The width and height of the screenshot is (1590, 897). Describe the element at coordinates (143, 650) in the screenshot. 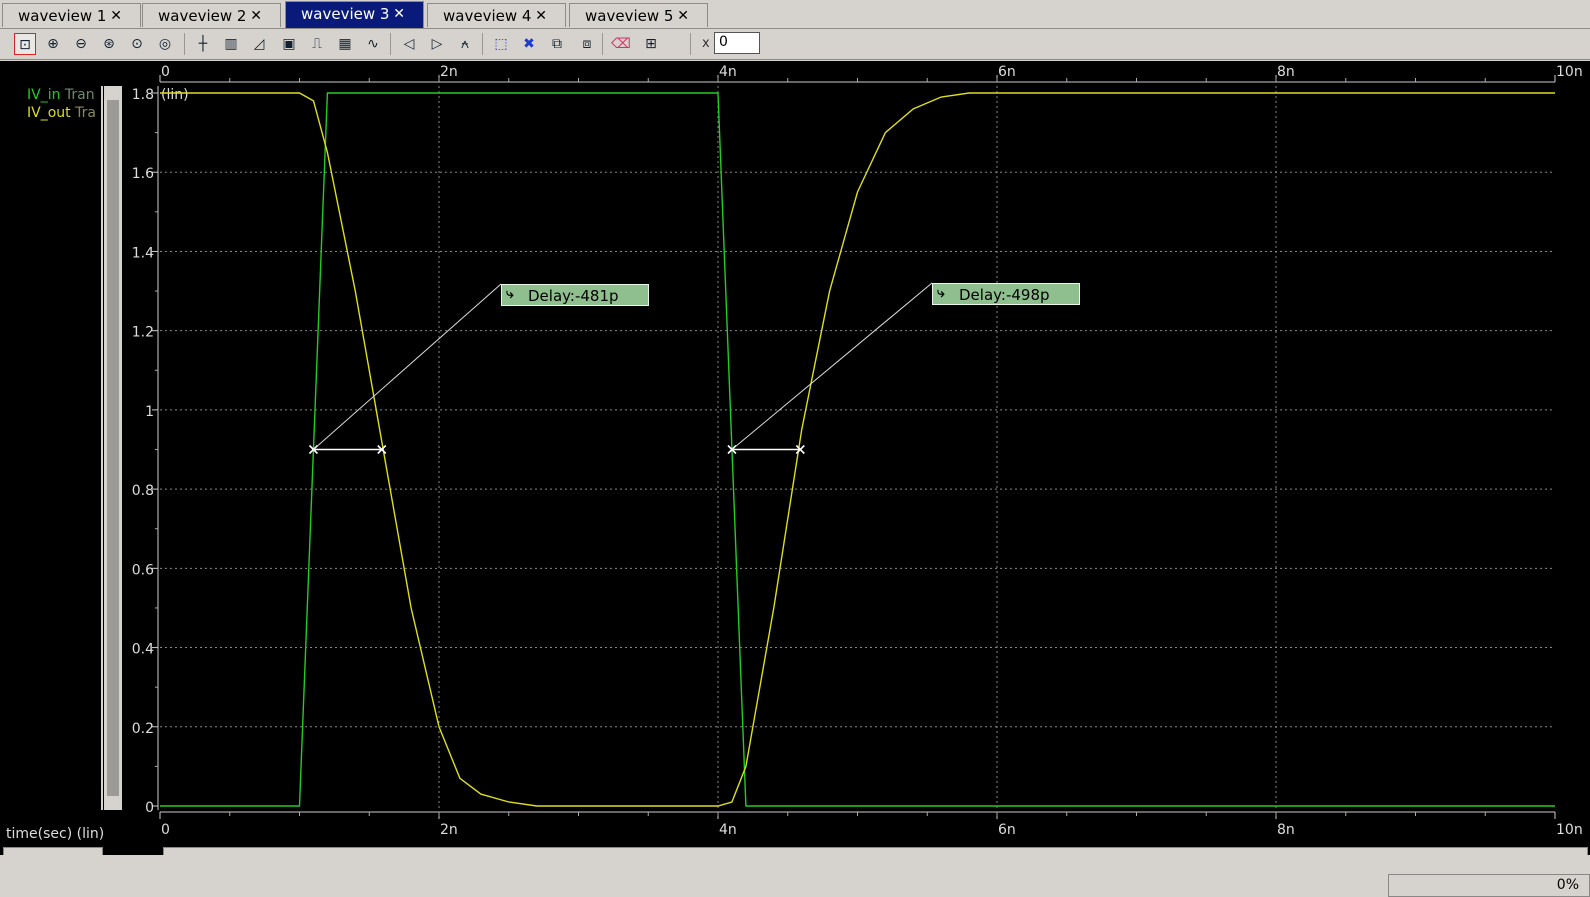

I see `y-tick-label: 0.4` at that location.